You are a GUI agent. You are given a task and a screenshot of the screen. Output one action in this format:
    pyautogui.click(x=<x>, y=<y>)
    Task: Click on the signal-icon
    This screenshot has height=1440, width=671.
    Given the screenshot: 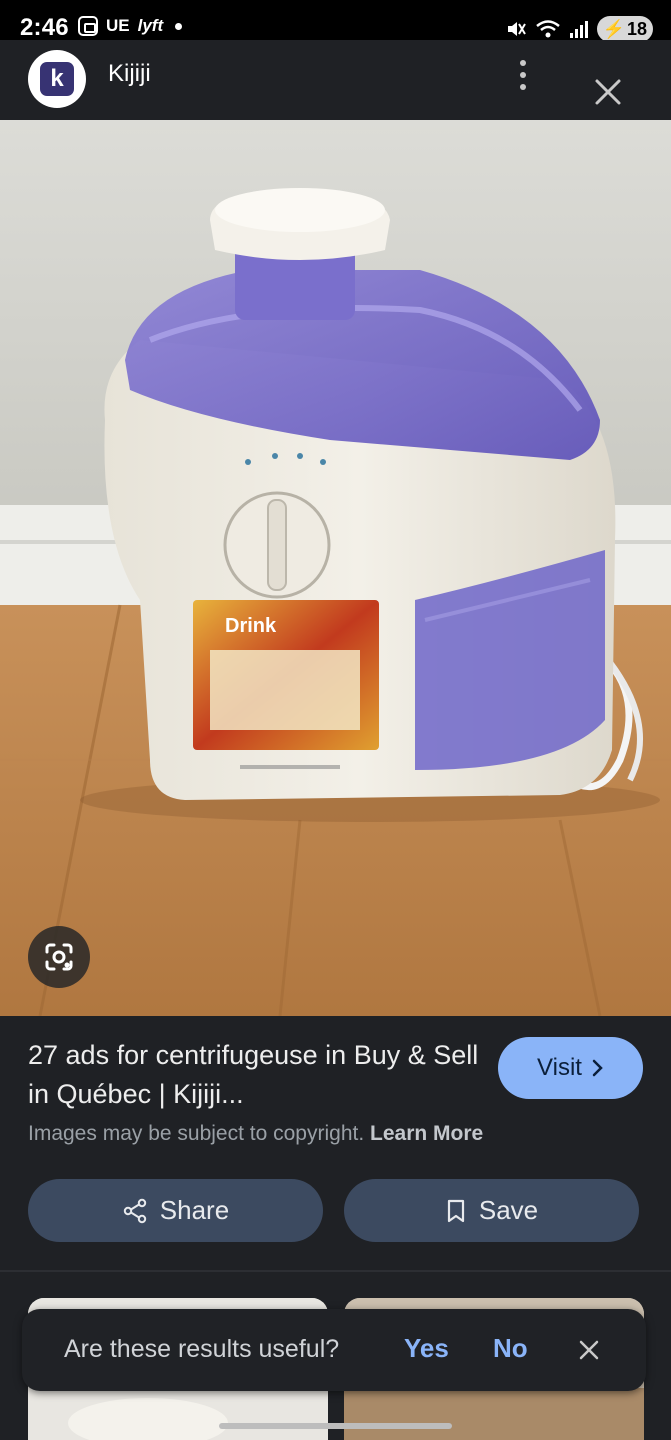 What is the action you would take?
    pyautogui.click(x=578, y=29)
    